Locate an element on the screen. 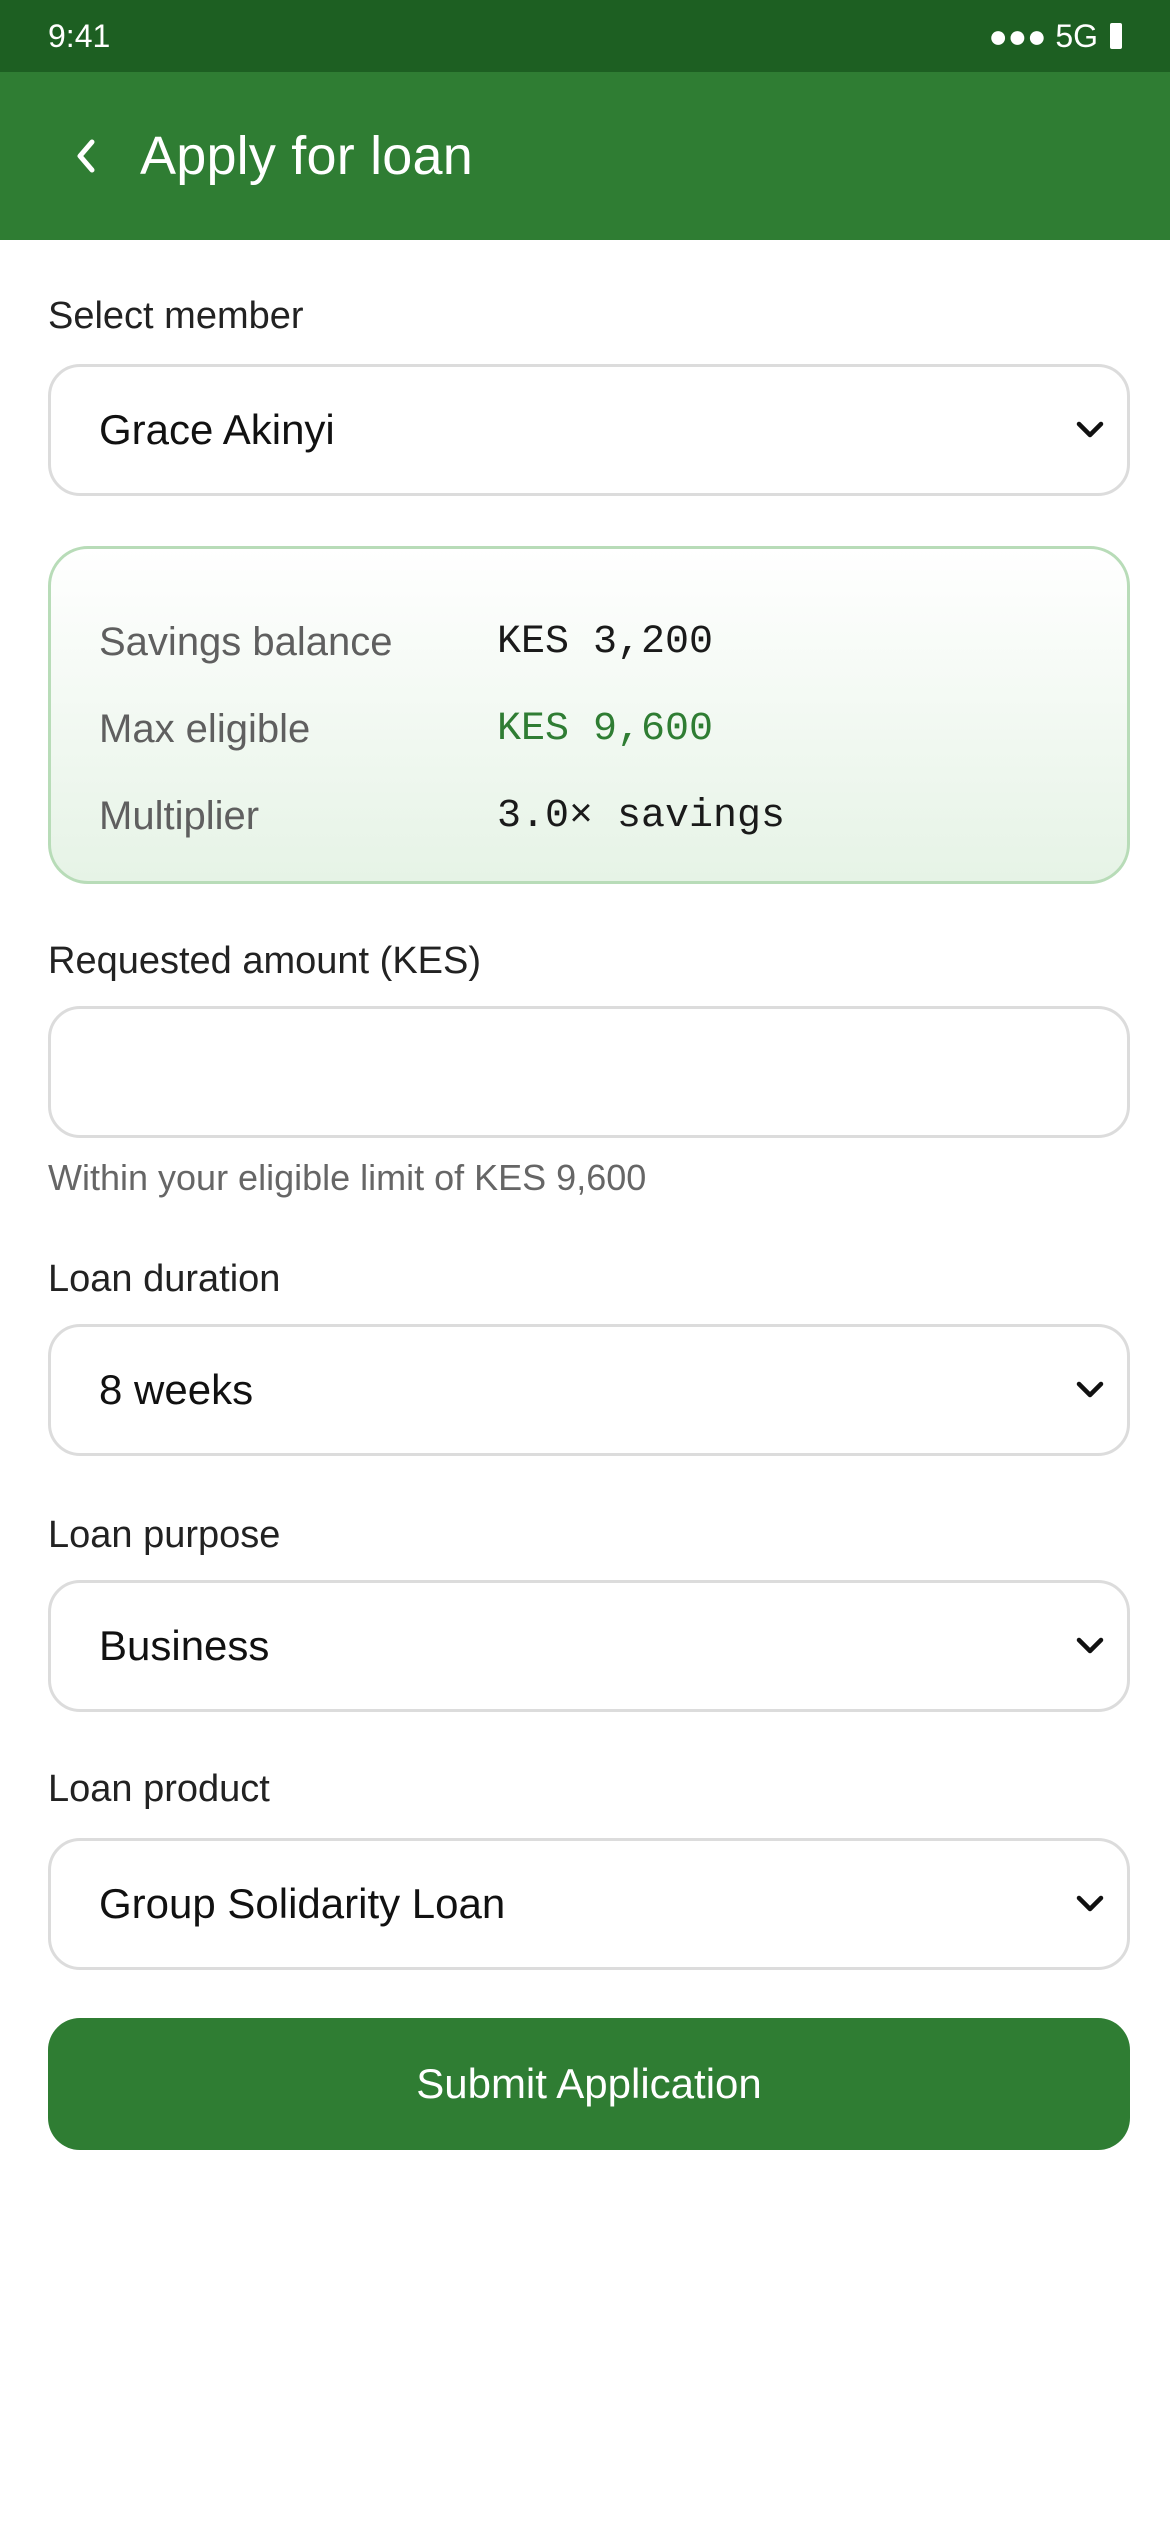 Image resolution: width=1170 pixels, height=2532 pixels. duration-select: 8 weeks is located at coordinates (589, 1390).